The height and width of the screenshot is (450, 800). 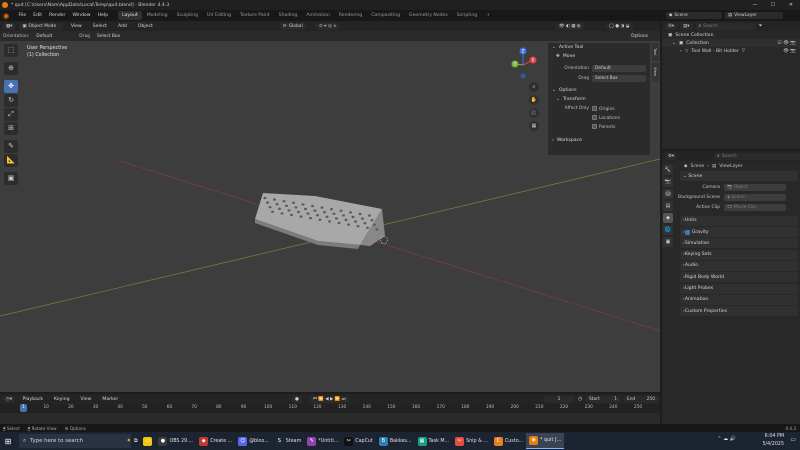 I want to click on section-rigid-body-world: › Rigid Body World, so click(x=739, y=277).